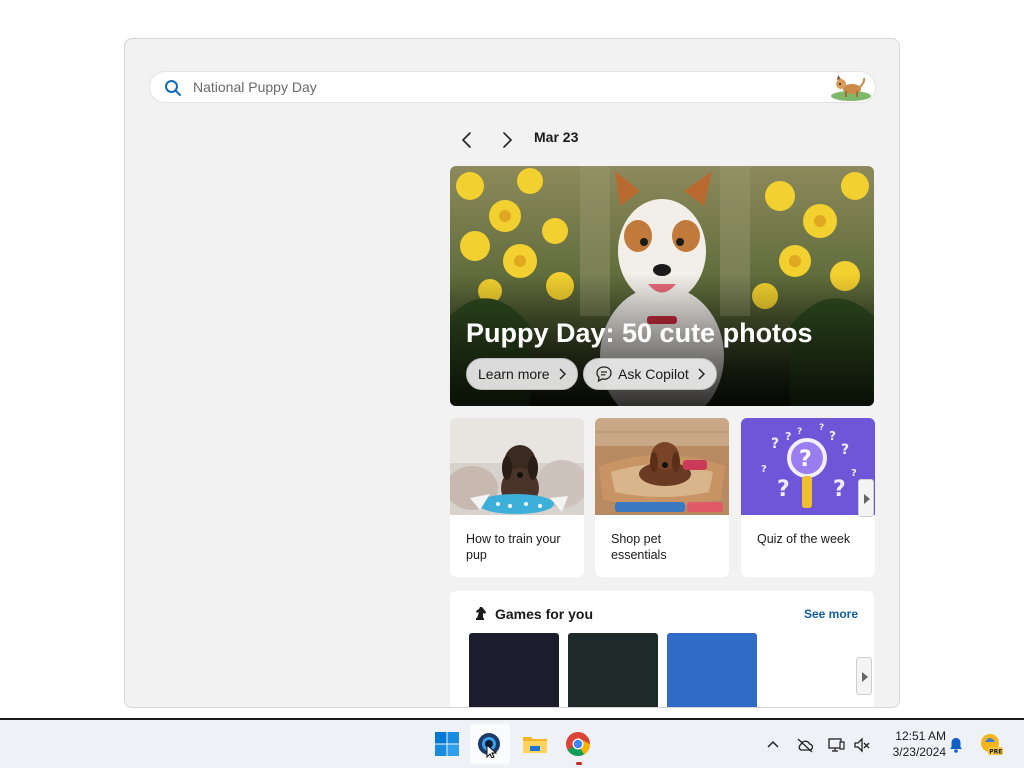 This screenshot has width=1024, height=768. What do you see at coordinates (467, 140) in the screenshot?
I see `previous-day-chevron-icon` at bounding box center [467, 140].